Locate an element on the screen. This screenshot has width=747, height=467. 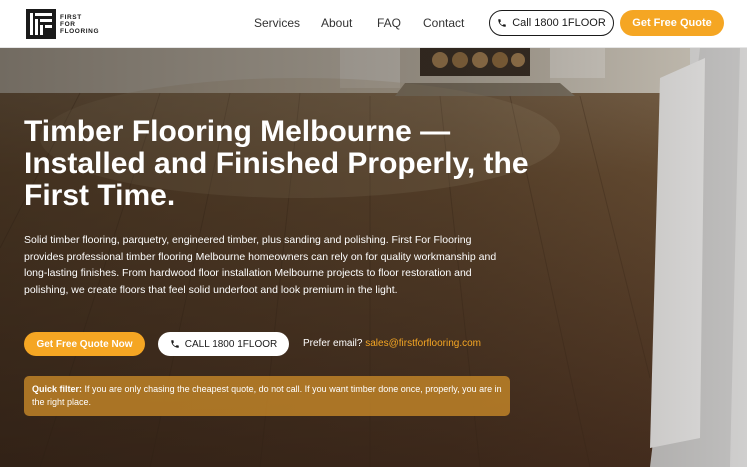
hero-quote-button: Get Free Quote Now is located at coordinates (84, 344).